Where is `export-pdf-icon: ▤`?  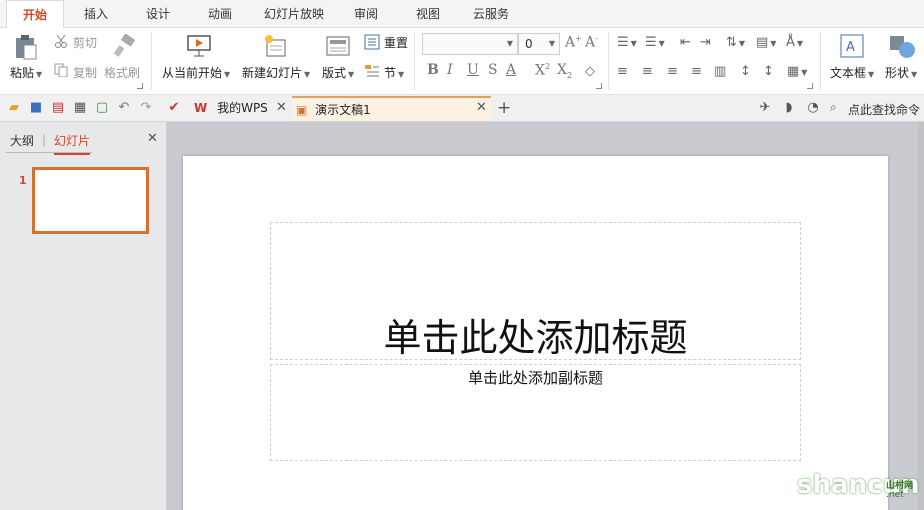
export-pdf-icon: ▤ is located at coordinates (58, 108).